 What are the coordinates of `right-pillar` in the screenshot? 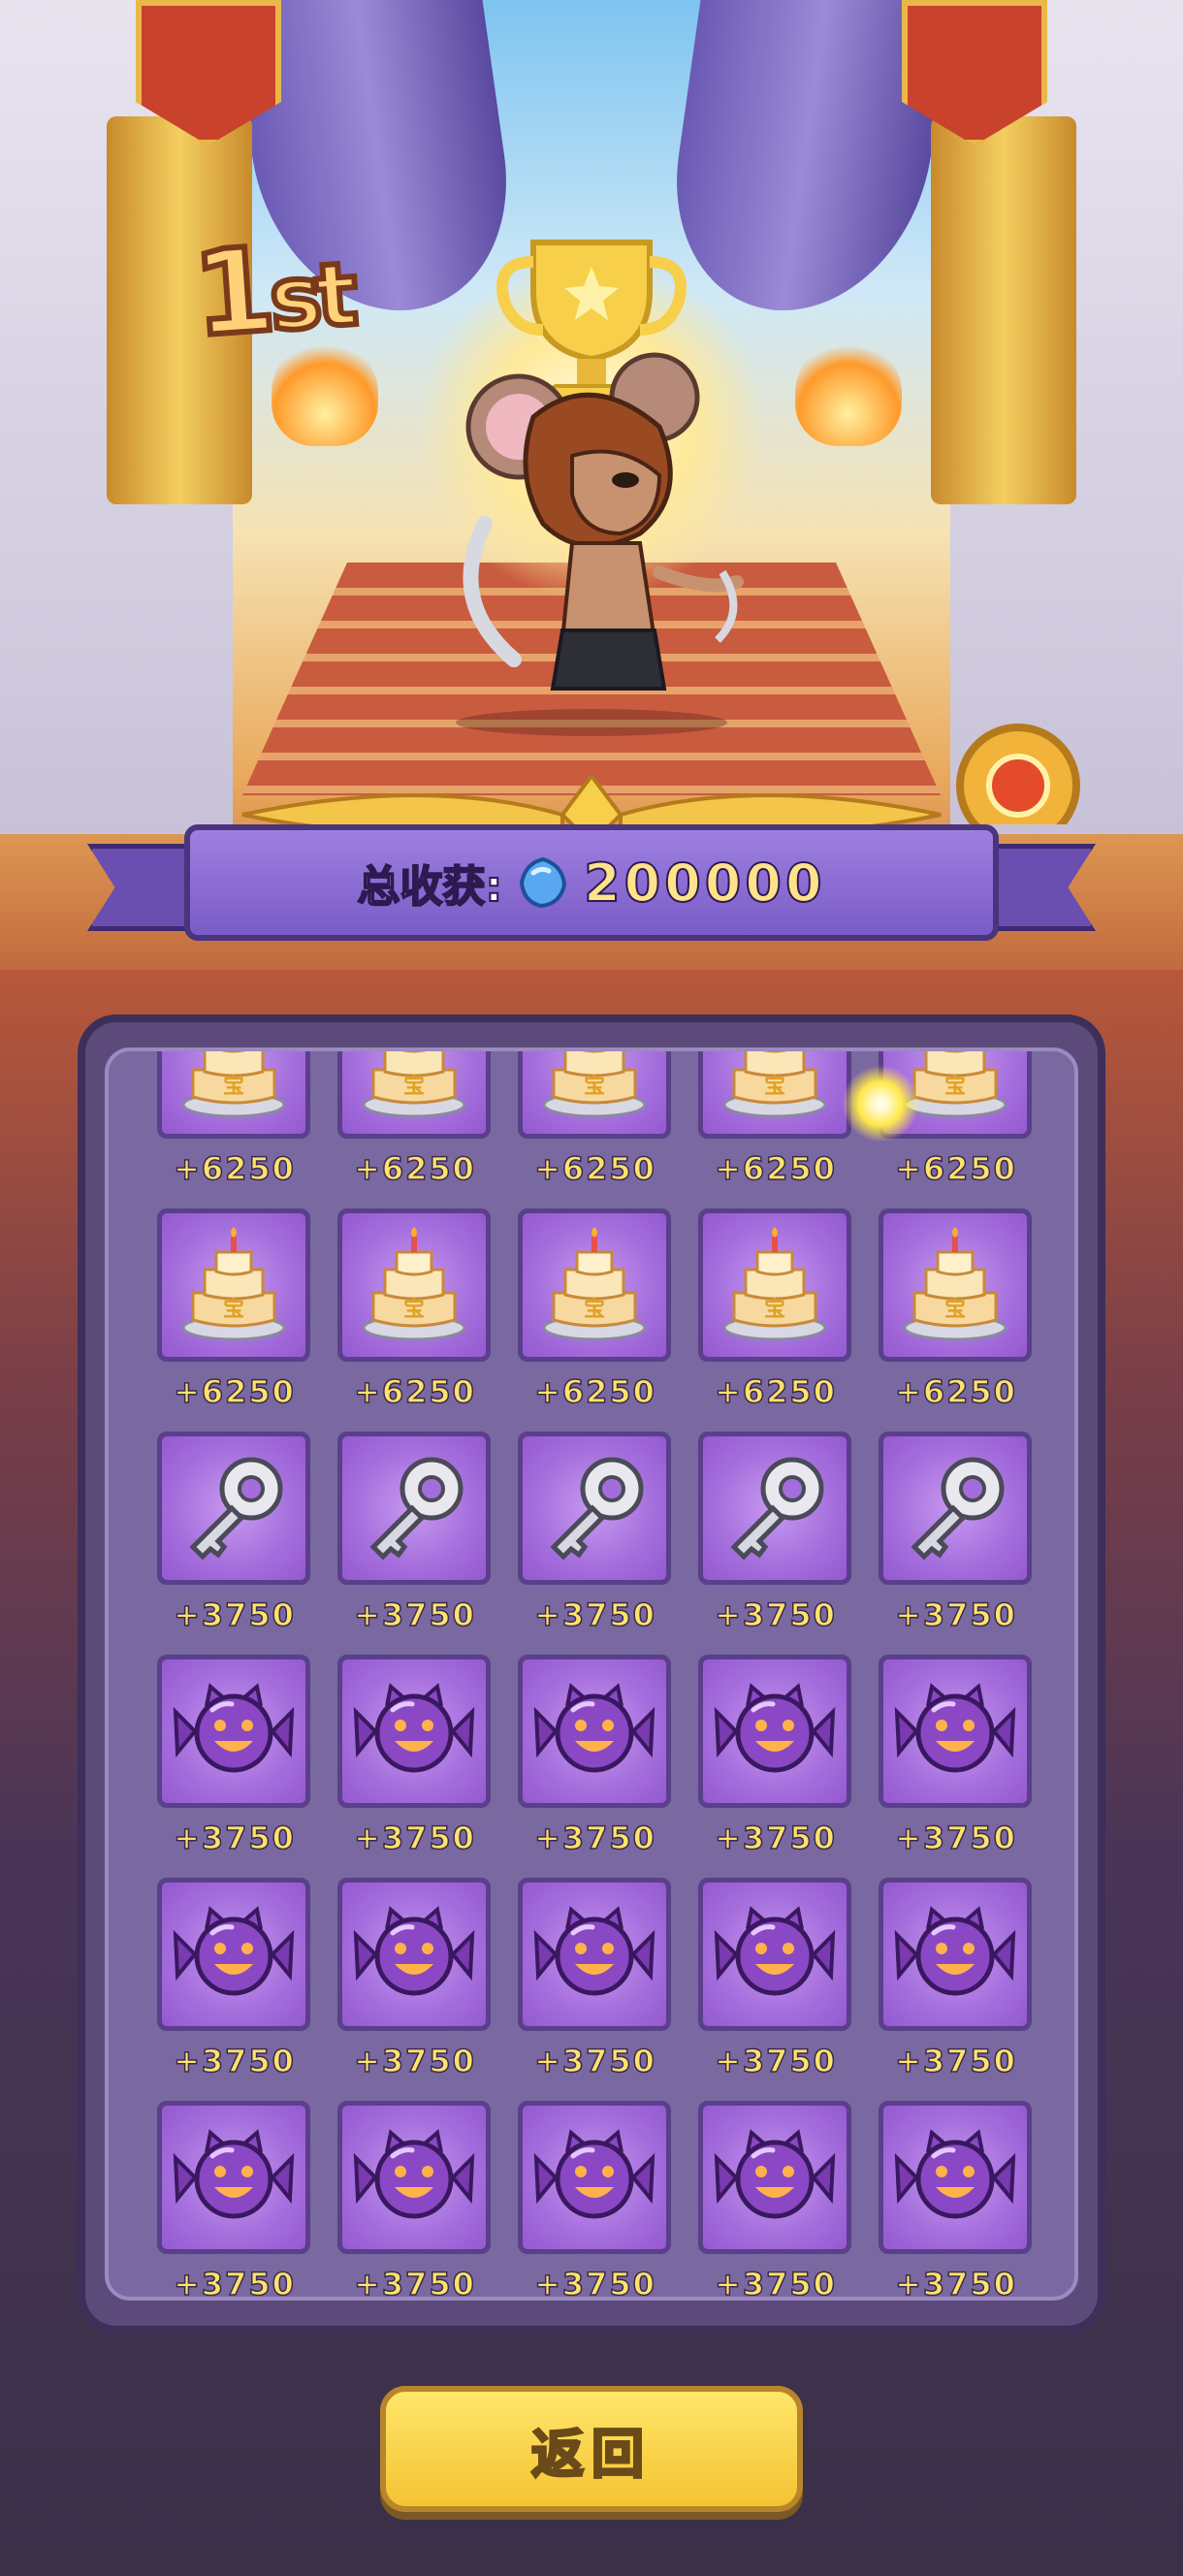 It's located at (1003, 310).